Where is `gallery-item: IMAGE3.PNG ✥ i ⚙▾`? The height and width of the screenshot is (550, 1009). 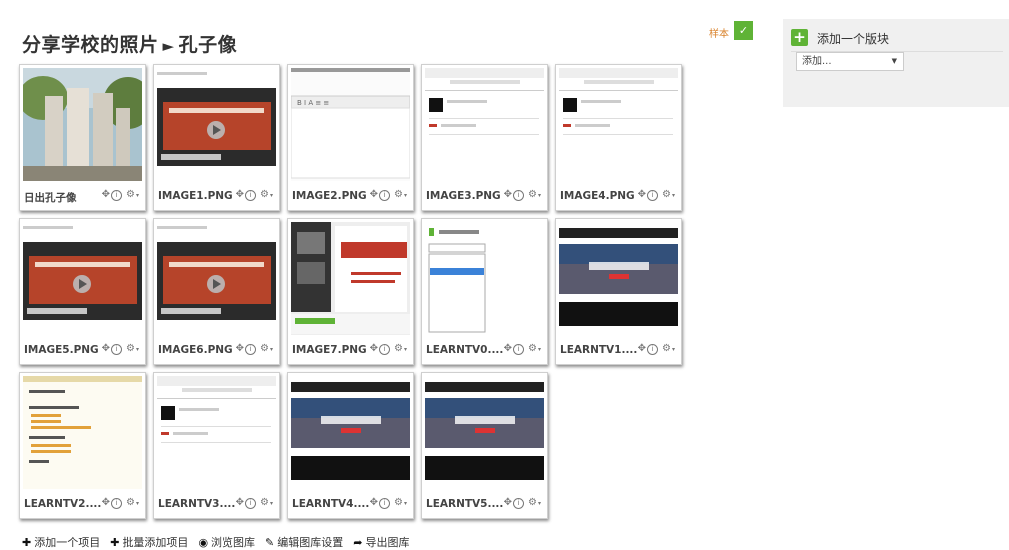 gallery-item: IMAGE3.PNG ✥ i ⚙▾ is located at coordinates (484, 137).